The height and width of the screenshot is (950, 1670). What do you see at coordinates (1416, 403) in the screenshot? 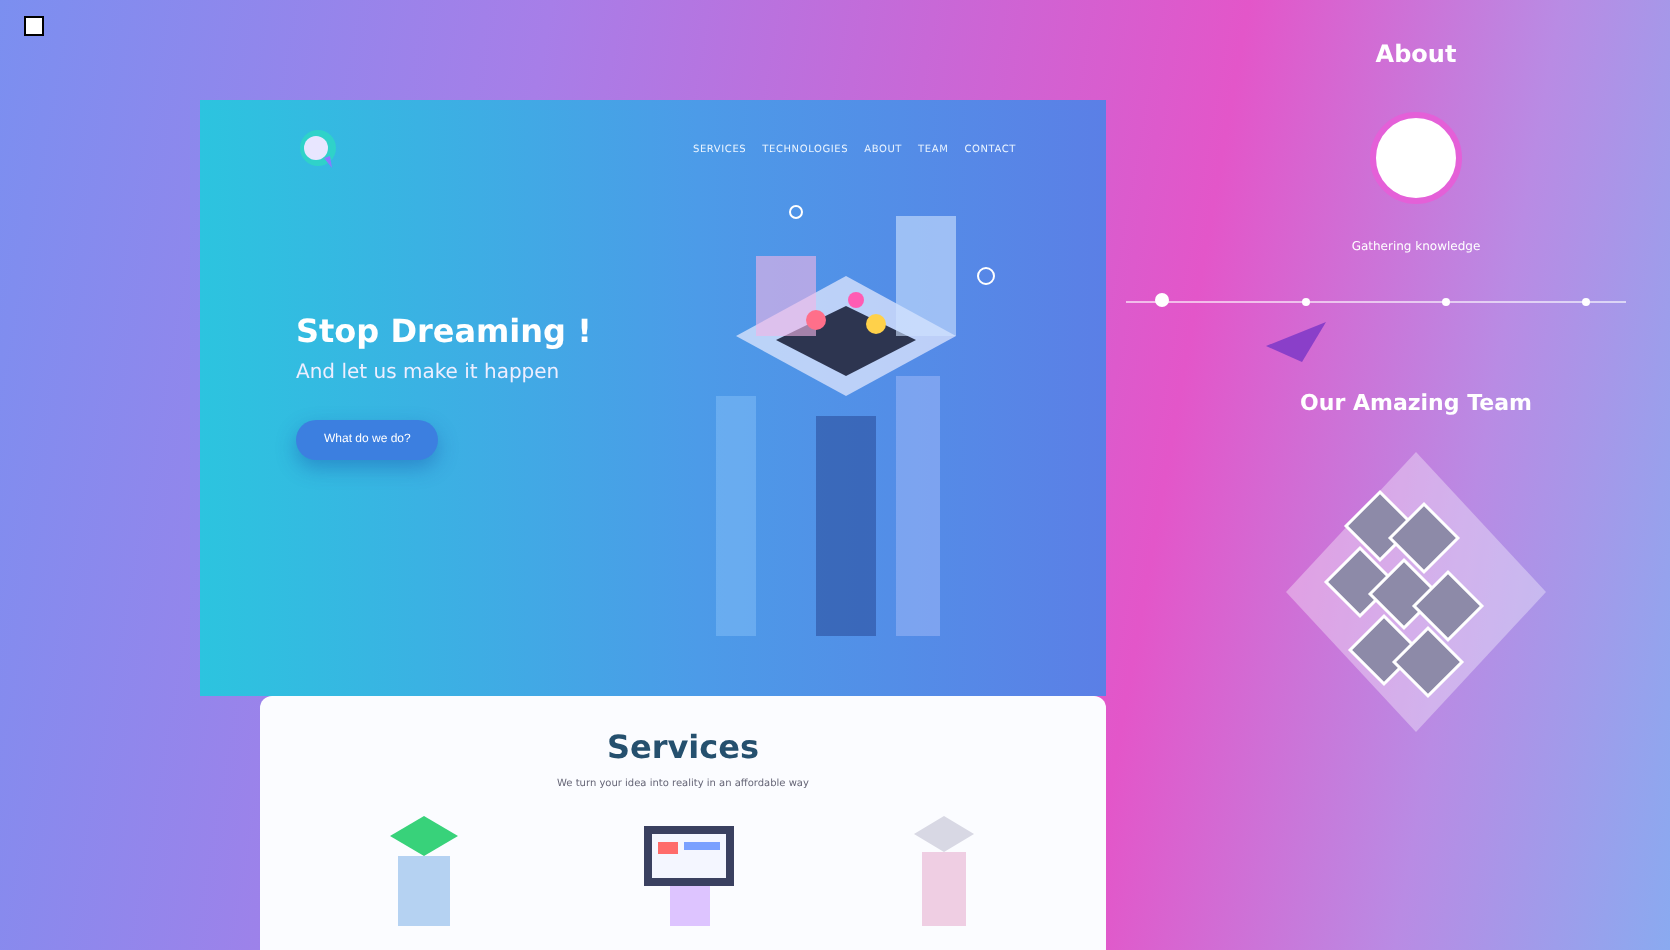
I see `team-title: Our Amazing Team` at bounding box center [1416, 403].